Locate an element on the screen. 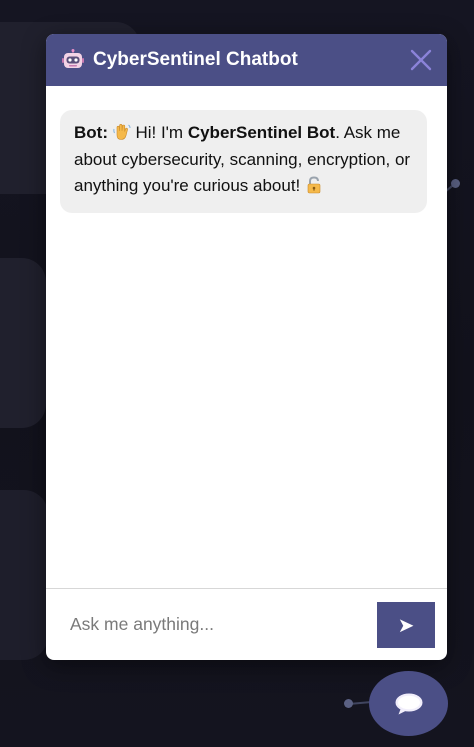 The width and height of the screenshot is (474, 747). message-sender: Bot: is located at coordinates (91, 132).